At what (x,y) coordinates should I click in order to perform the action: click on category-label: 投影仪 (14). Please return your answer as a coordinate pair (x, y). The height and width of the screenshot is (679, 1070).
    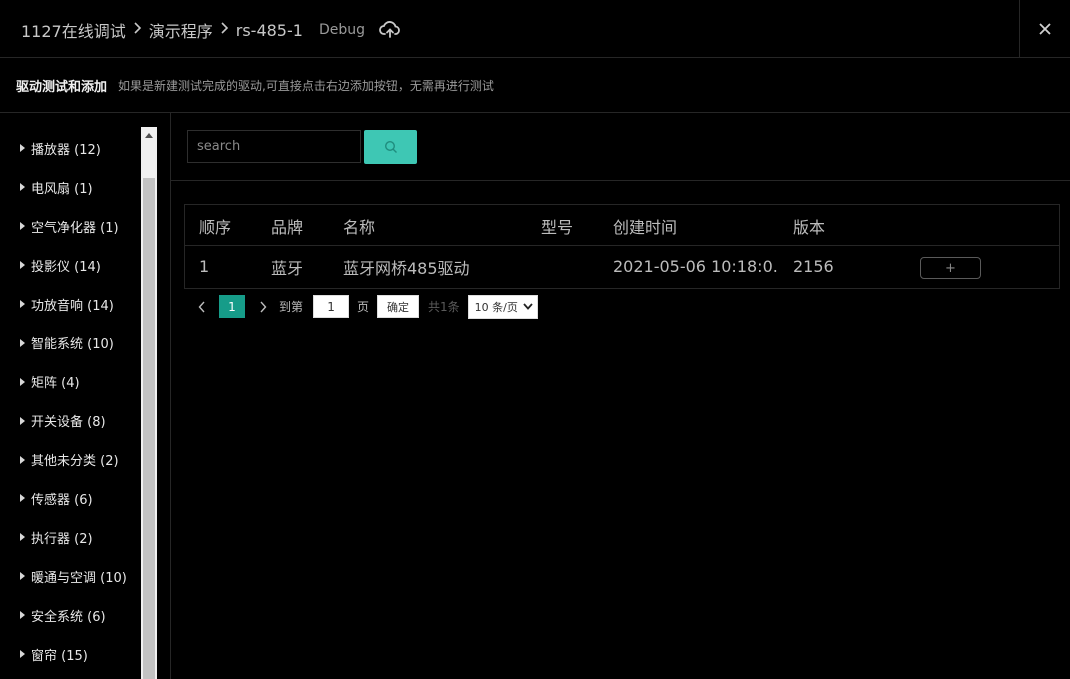
    Looking at the image, I should click on (66, 267).